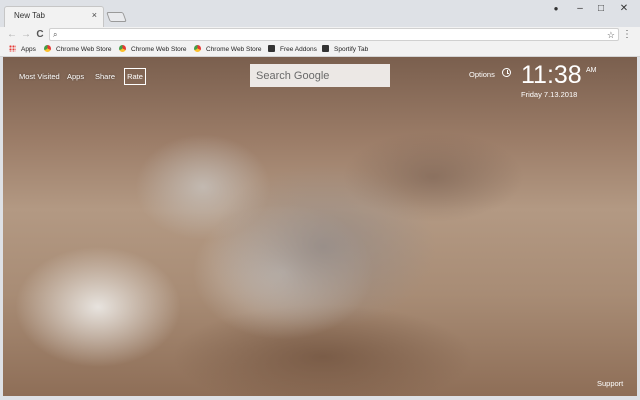 The height and width of the screenshot is (400, 640). What do you see at coordinates (320, 13) in the screenshot?
I see `tab-strip: New Tab × ● – □ ✕` at bounding box center [320, 13].